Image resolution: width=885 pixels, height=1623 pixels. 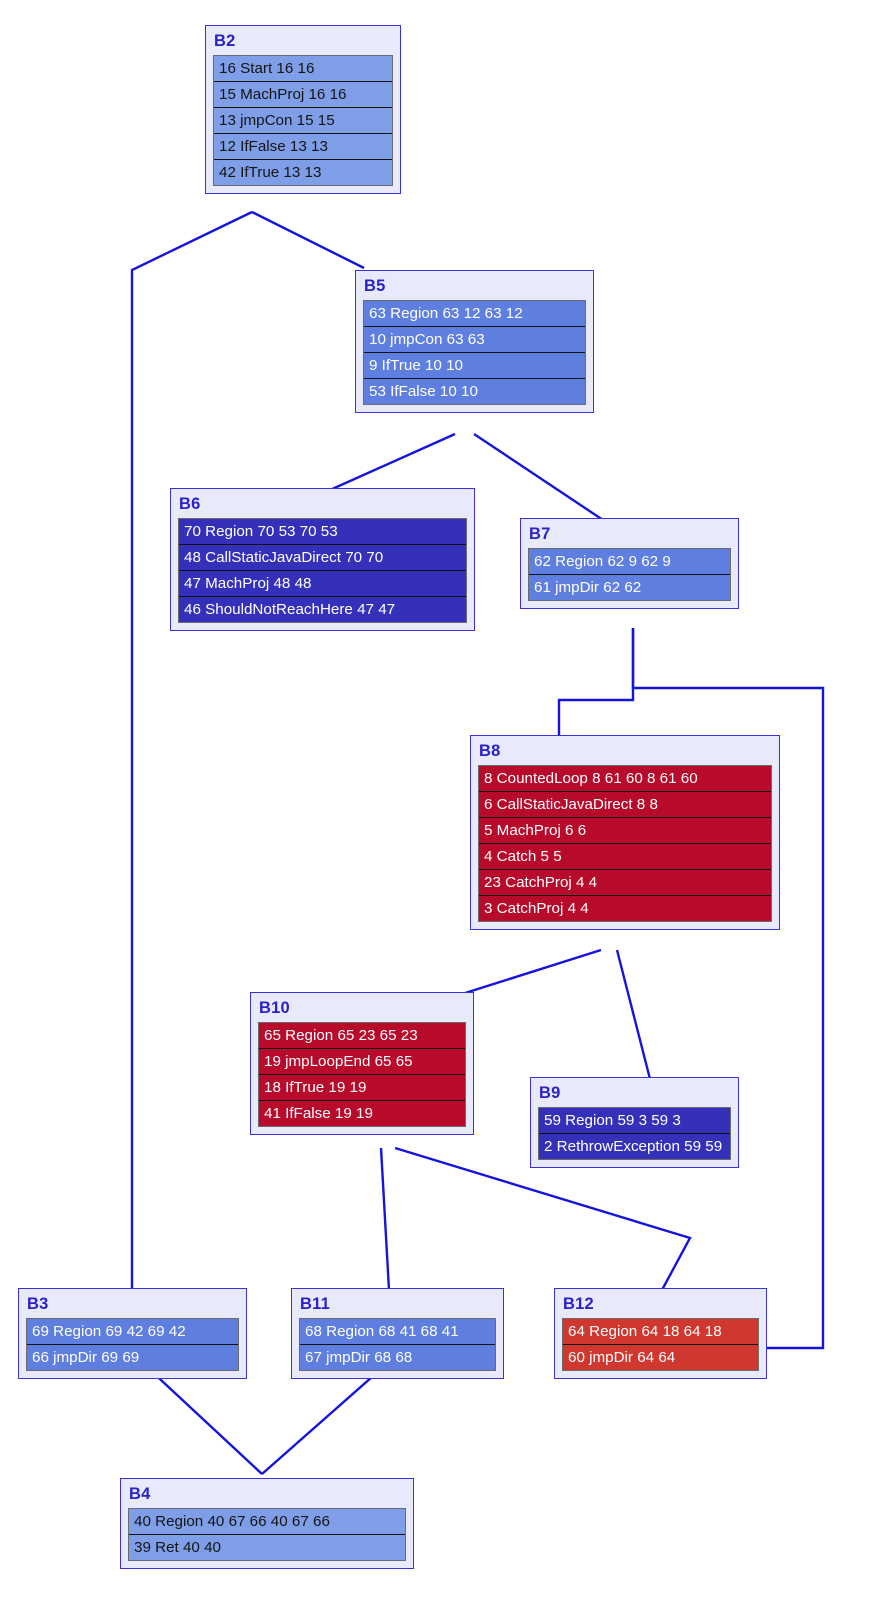 I want to click on node-row: 15 MachProj 16 16, so click(x=303, y=95).